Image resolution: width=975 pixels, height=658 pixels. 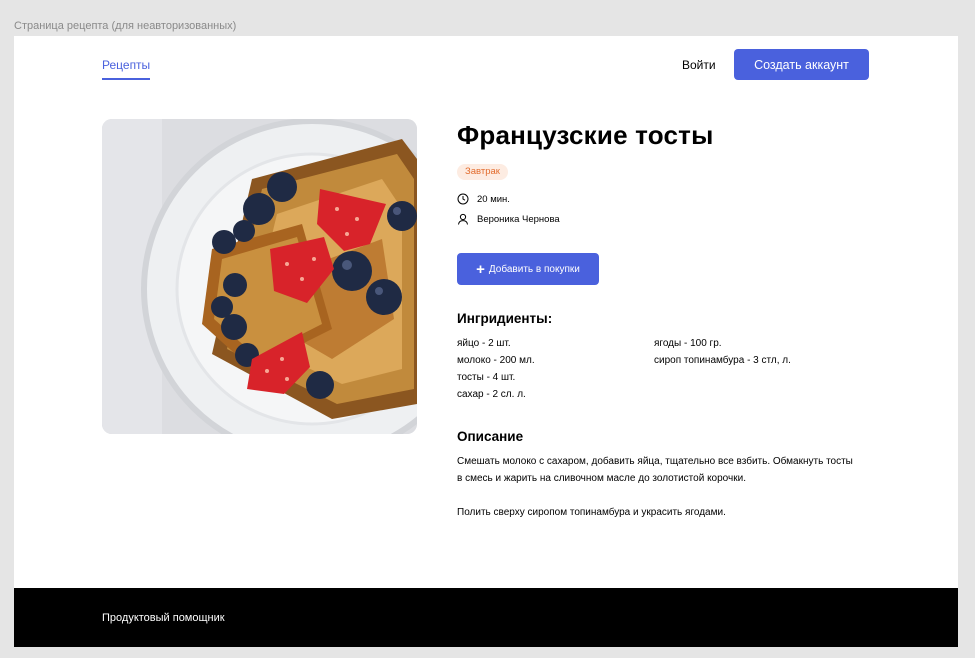 I want to click on user-icon, so click(x=463, y=219).